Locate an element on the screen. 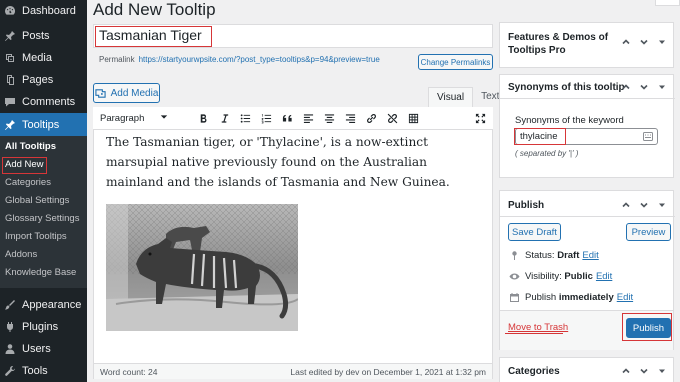 The width and height of the screenshot is (680, 382). align-right-button is located at coordinates (350, 118).